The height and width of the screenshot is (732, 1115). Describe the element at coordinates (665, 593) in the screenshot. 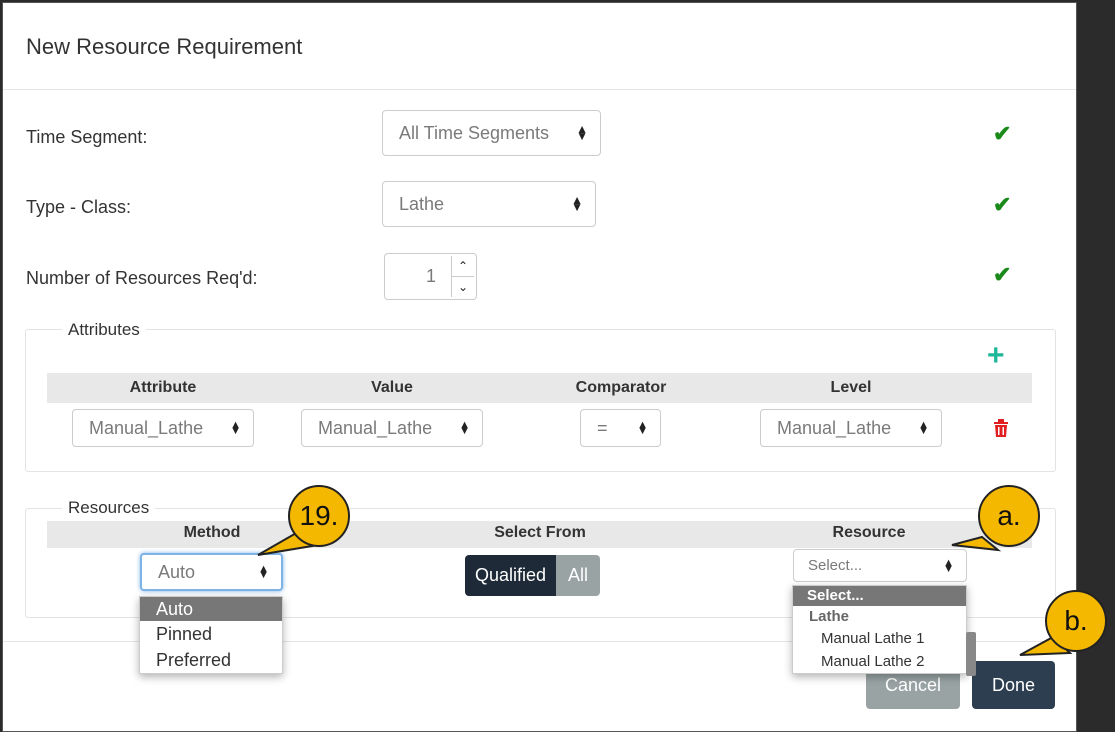

I see `callout-pointers` at that location.